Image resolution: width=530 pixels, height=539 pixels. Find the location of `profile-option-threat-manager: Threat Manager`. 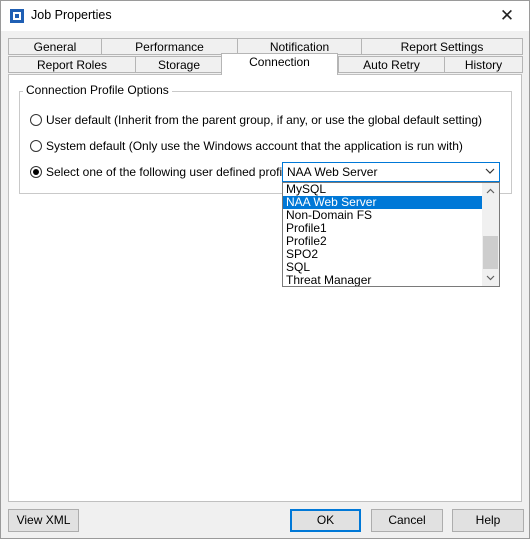

profile-option-threat-manager: Threat Manager is located at coordinates (382, 280).